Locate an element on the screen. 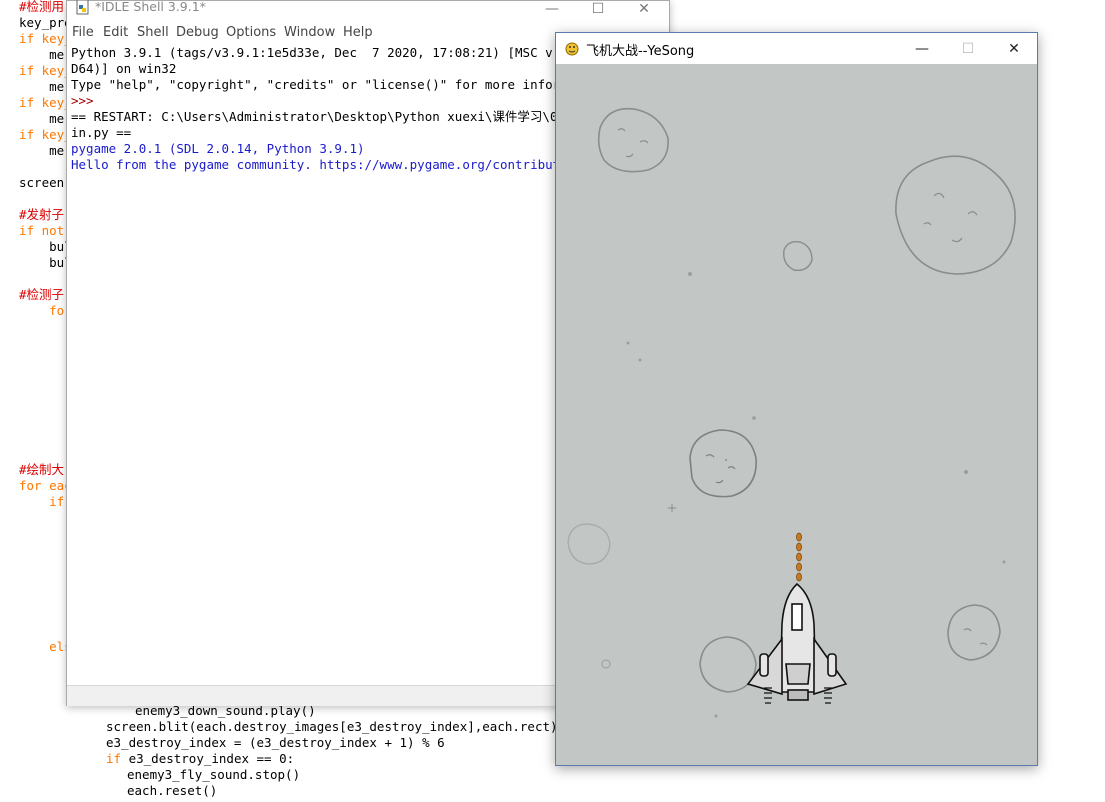 The image size is (1105, 802). shell-output-line: pygame 2.0.1 (SDL 2.0.14, Python 3.9.1) is located at coordinates (218, 148).